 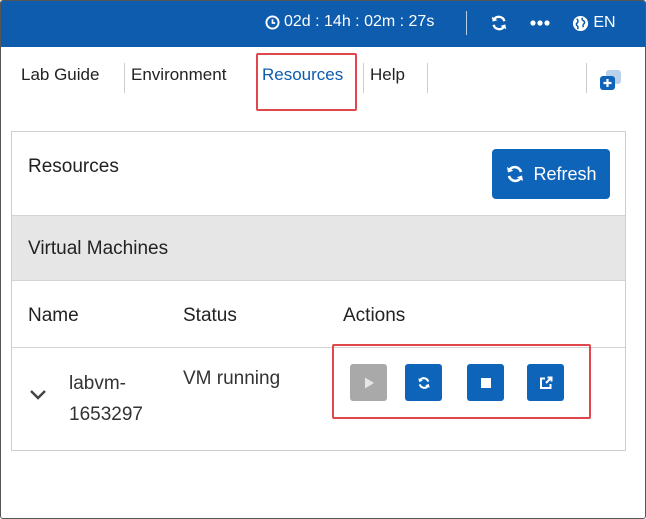 I want to click on play-icon, so click(x=369, y=382).